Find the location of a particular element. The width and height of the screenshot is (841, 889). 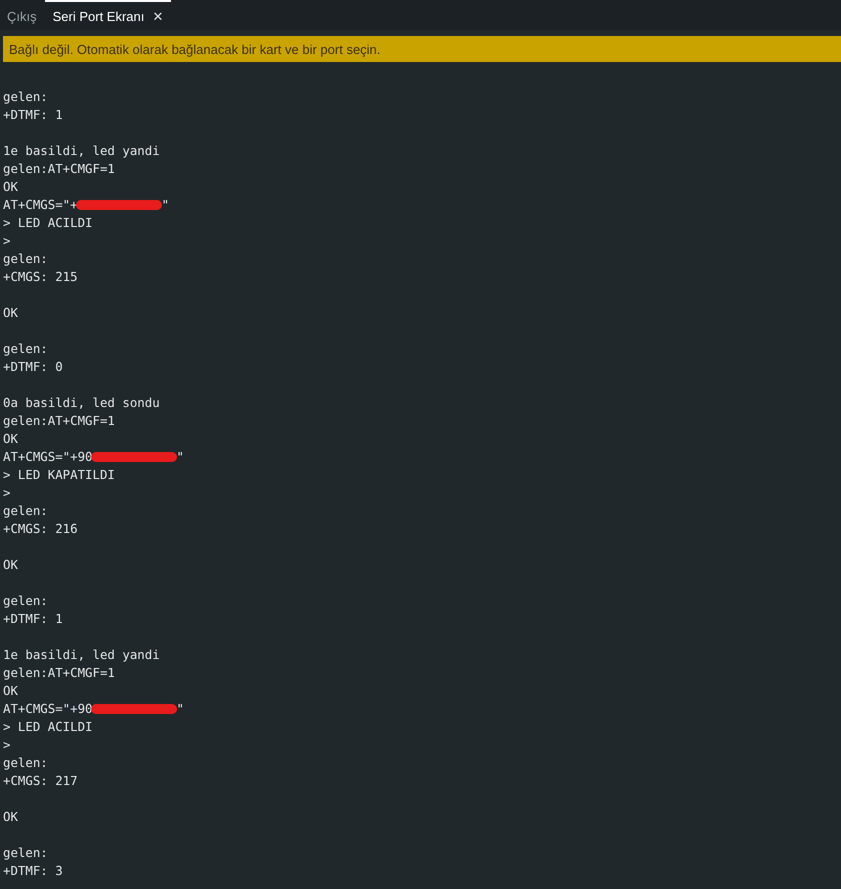

output-line: +CMGS: 217 is located at coordinates (40, 781).